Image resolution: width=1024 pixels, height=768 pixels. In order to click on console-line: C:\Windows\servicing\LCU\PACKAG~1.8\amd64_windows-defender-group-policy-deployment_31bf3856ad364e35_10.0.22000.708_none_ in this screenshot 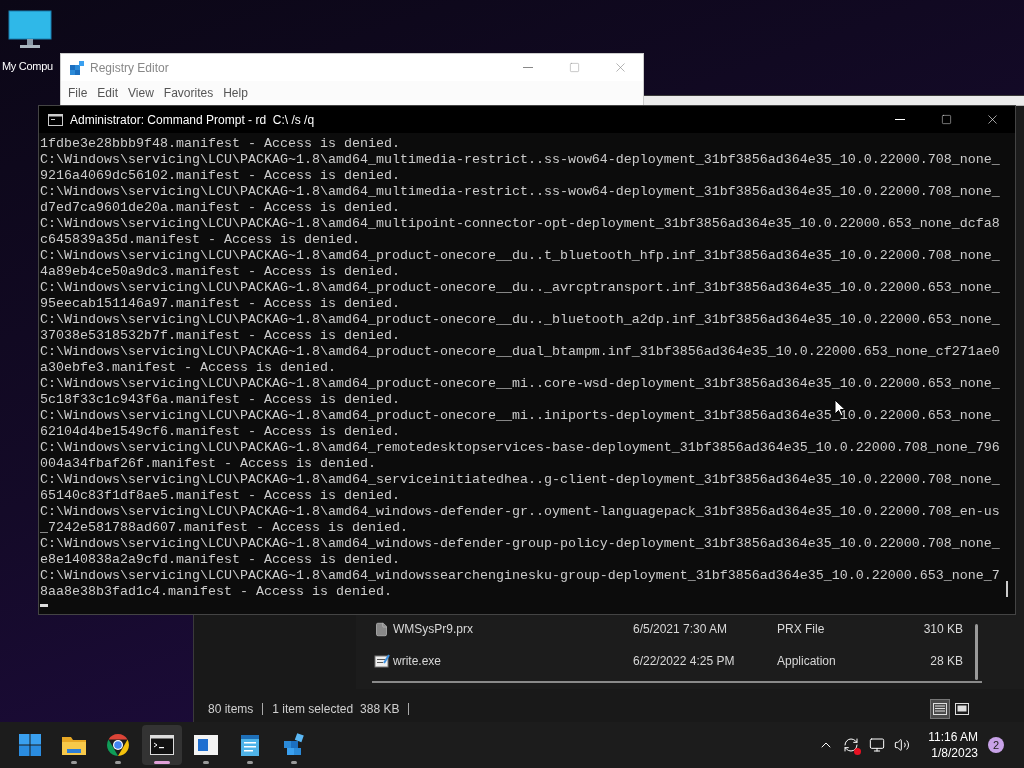, I will do `click(520, 544)`.